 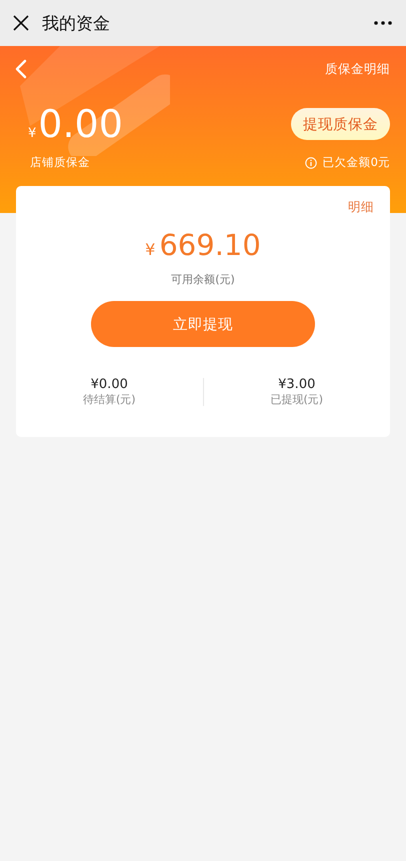 I want to click on withdraw-guarantee-button: 提现质保金, so click(x=340, y=124).